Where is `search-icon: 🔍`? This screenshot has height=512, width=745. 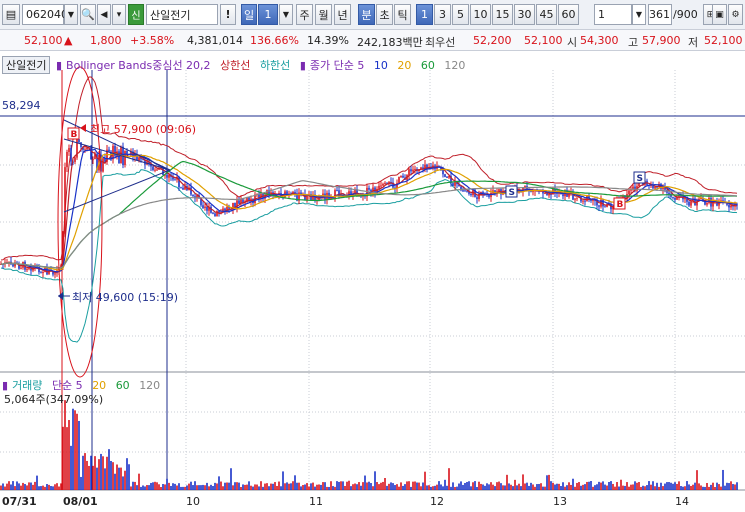 search-icon: 🔍 is located at coordinates (88, 14).